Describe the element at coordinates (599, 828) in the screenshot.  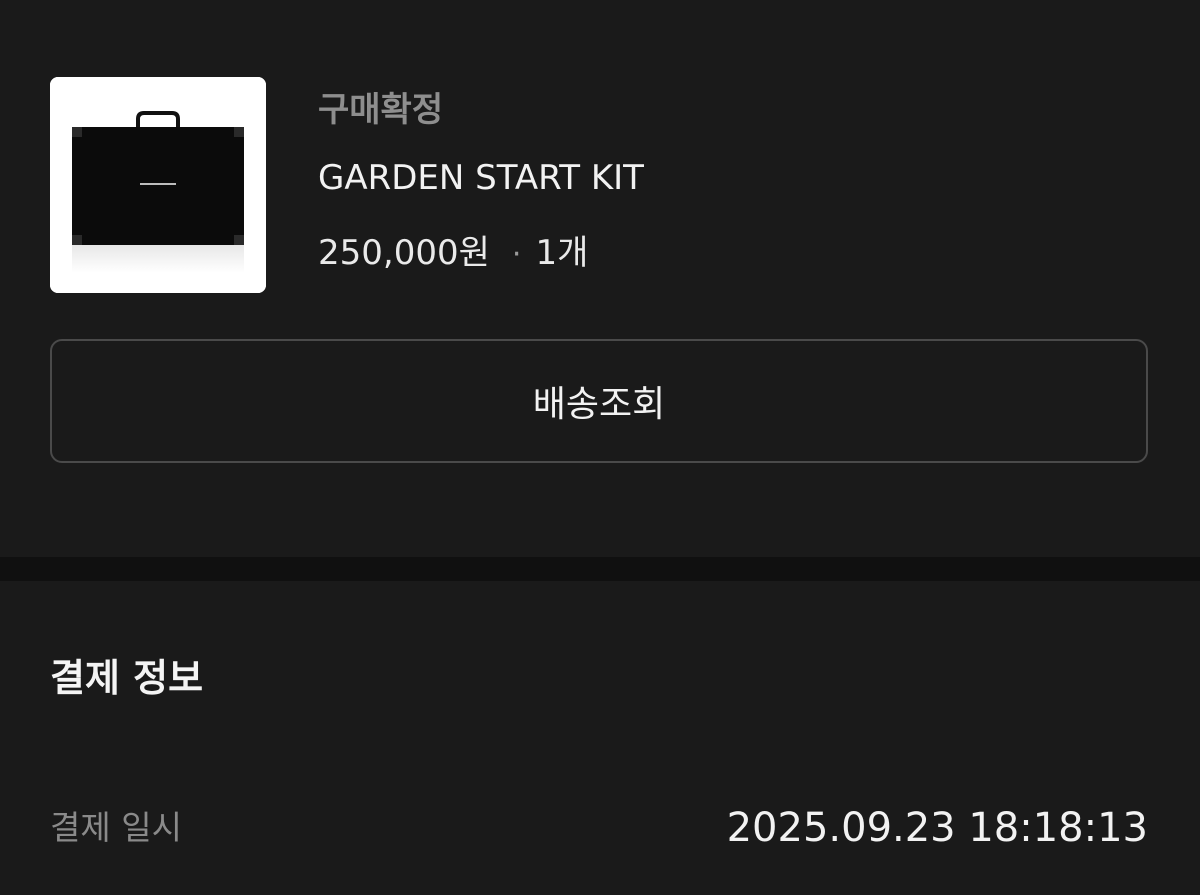
I see `payment-datetime-row: 결제 일시 2025.09.23 18:18:13` at that location.